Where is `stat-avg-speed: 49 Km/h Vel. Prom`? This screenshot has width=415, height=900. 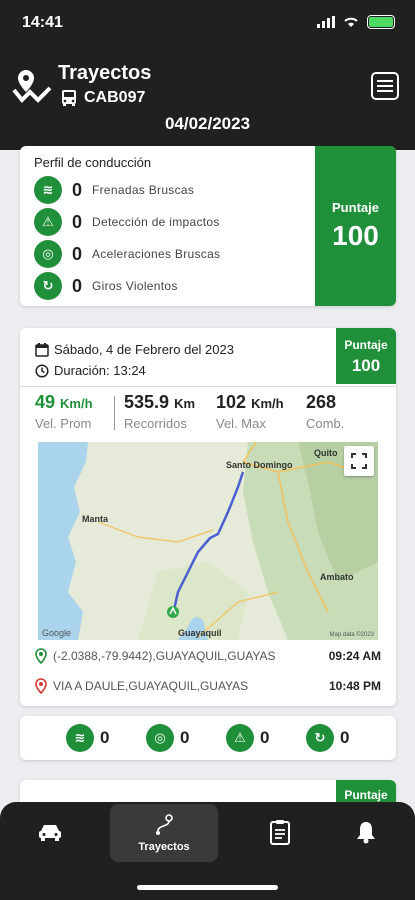 stat-avg-speed: 49 Km/h Vel. Prom is located at coordinates (64, 411).